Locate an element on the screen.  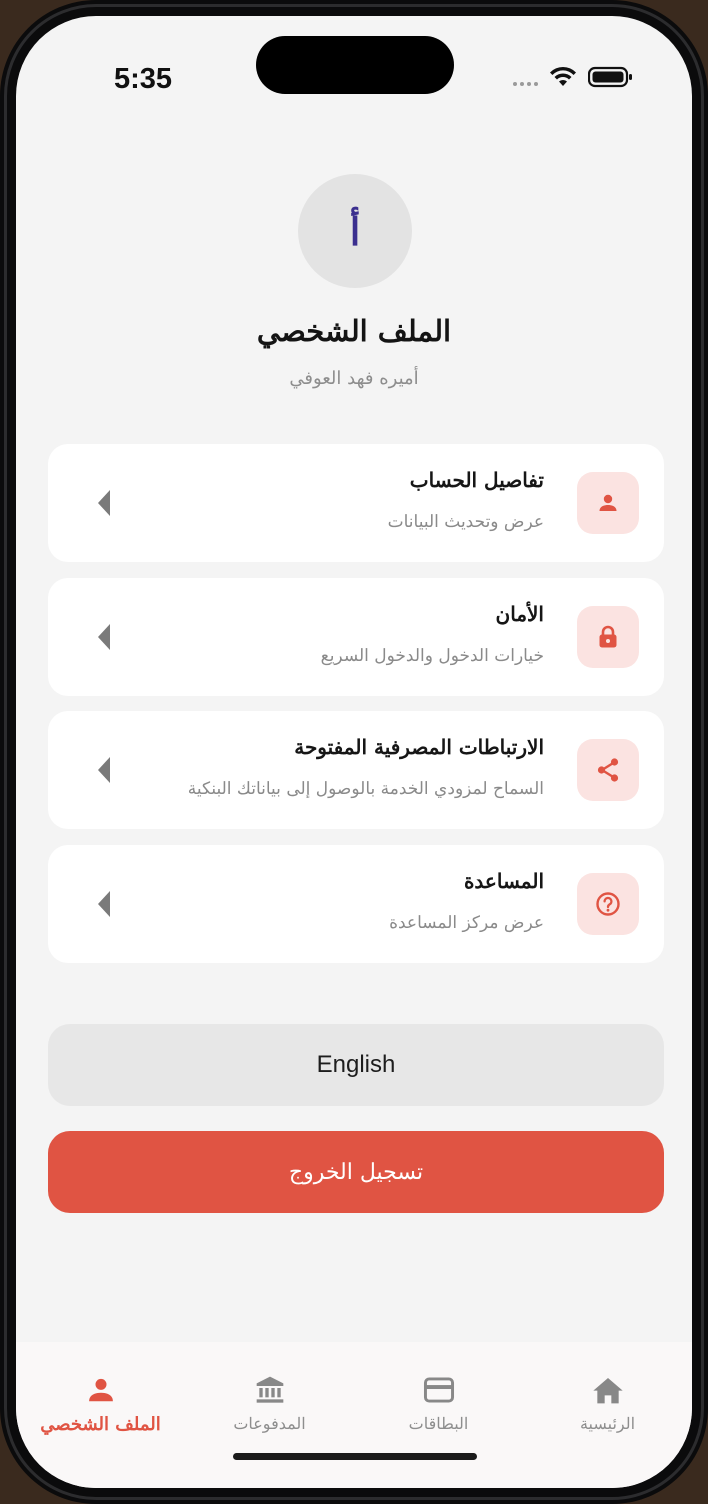
bottom-tab-bar: الملف الشخصي المدفوعات البطاقات الرئيسية is located at coordinates (354, 1415).